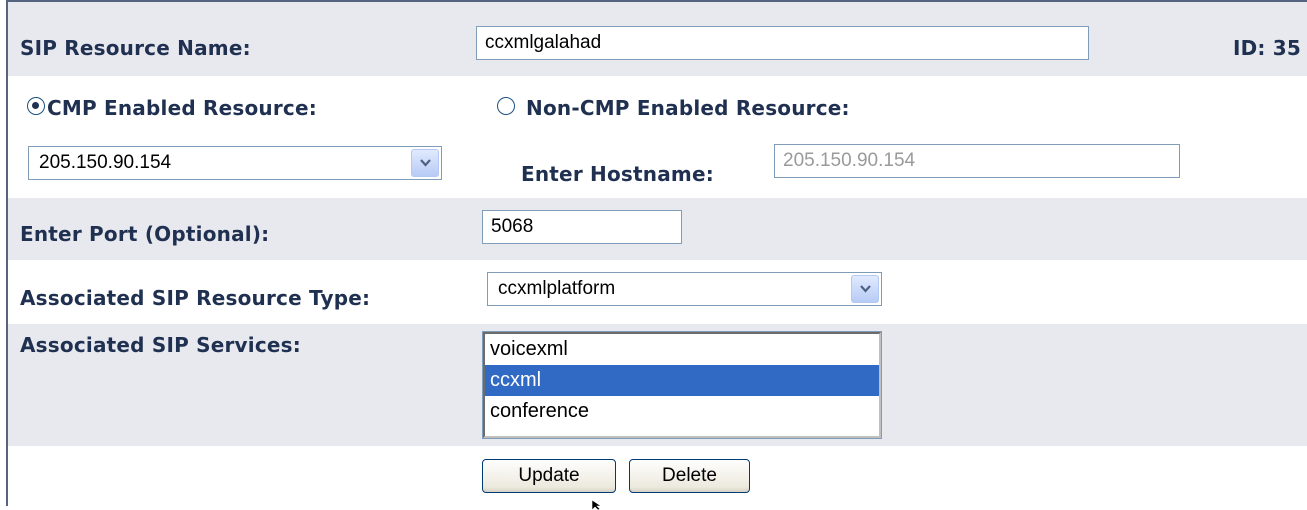 The width and height of the screenshot is (1307, 510). I want to click on services-listbox: voicexml ccxml conference, so click(682, 385).